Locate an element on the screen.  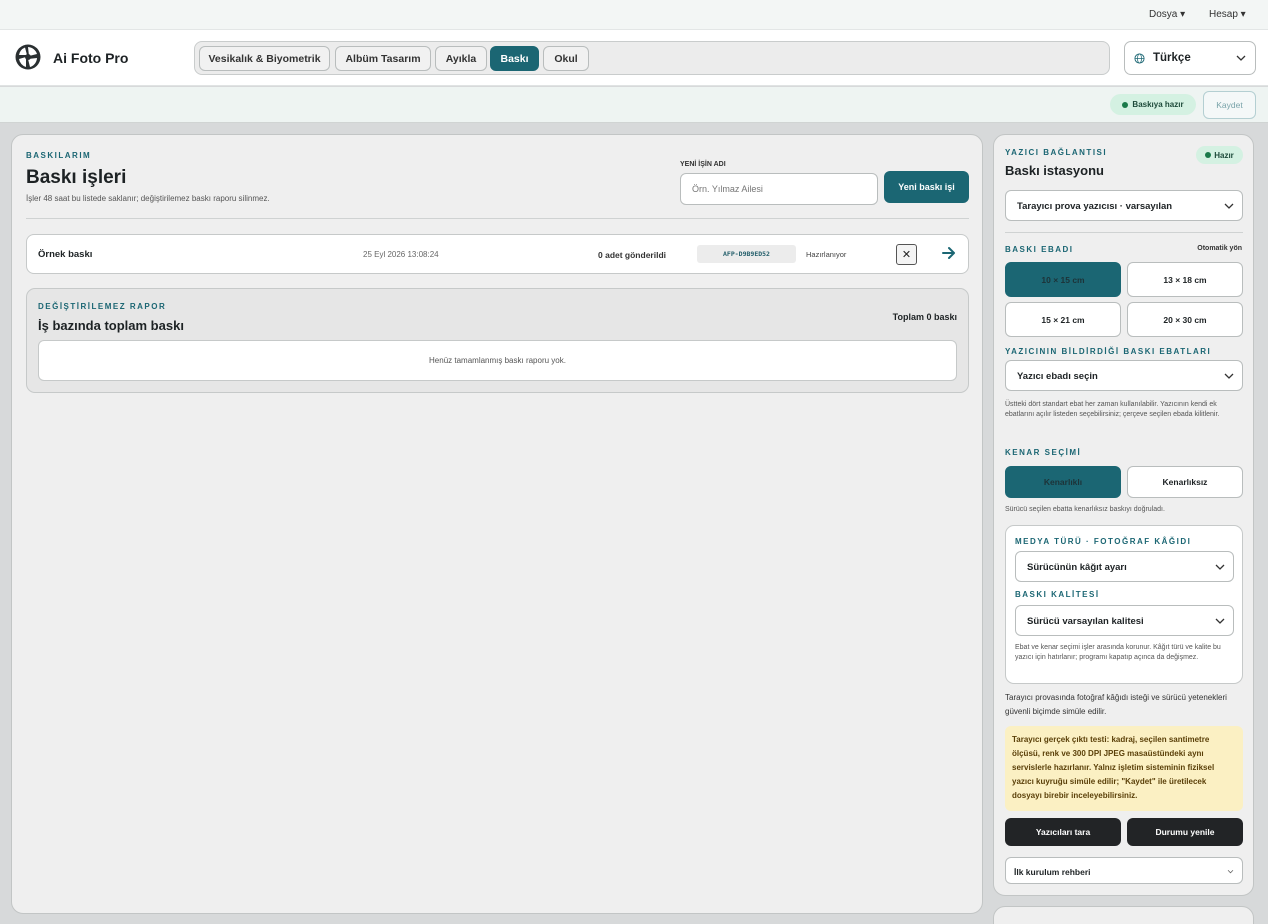
printer-size-select-value: Yazıcı ebadı seçin is located at coordinates (1057, 376).